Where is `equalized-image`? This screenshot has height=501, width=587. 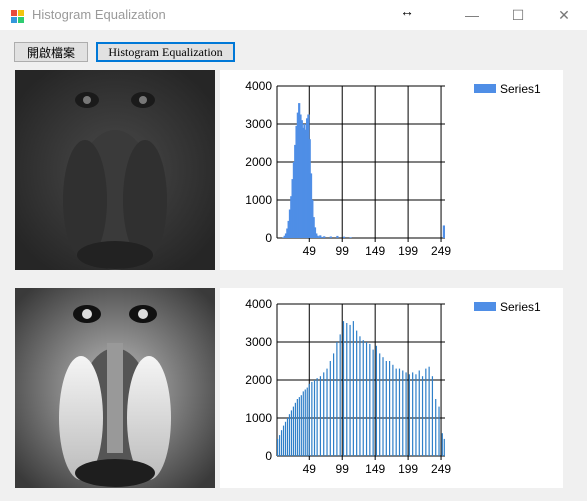
equalized-image is located at coordinates (115, 388).